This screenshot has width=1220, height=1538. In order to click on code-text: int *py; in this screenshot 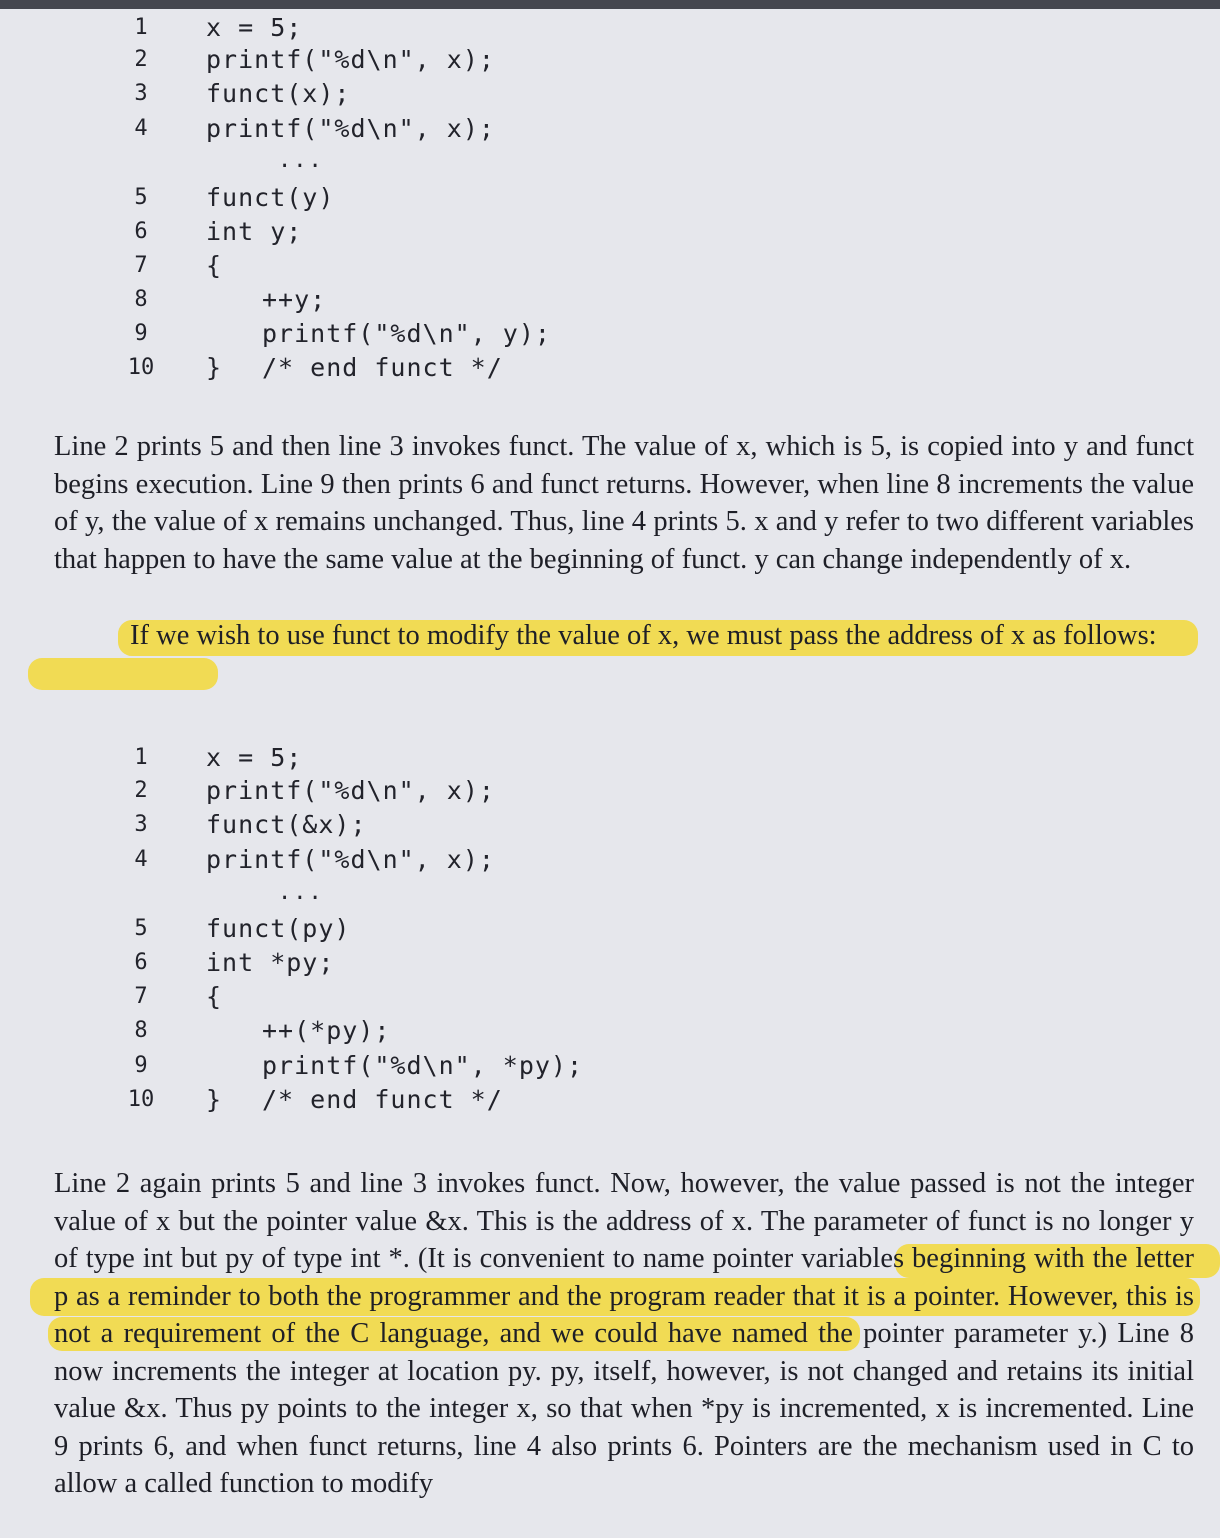, I will do `click(270, 962)`.